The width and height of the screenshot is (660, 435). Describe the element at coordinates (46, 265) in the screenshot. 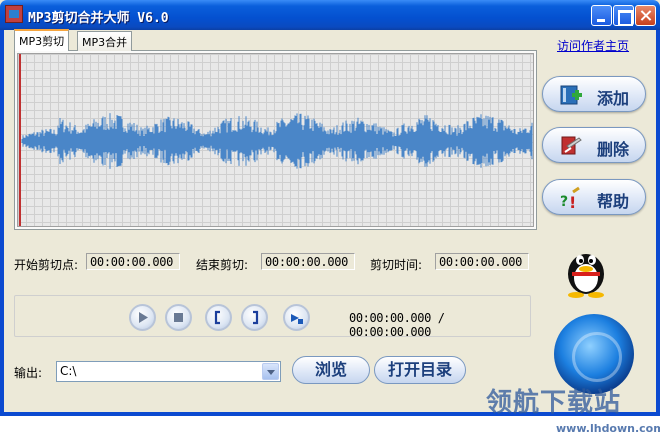

I see `start-cut-label: 开始剪切点:` at that location.